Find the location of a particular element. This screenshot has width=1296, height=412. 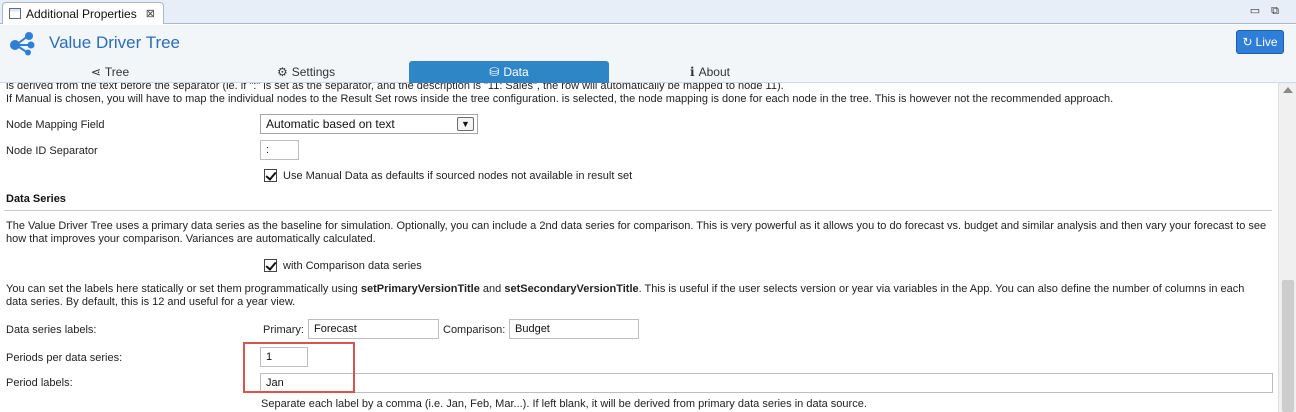

view-tab-additional-properties: Additional Properties ⊠ is located at coordinates (83, 13).